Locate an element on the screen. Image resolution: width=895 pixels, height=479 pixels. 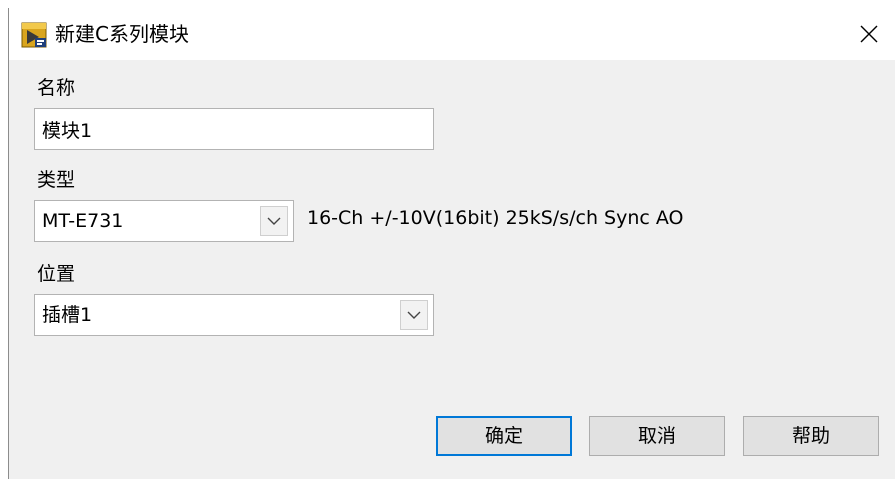
cancel-button: 取消 is located at coordinates (657, 436).